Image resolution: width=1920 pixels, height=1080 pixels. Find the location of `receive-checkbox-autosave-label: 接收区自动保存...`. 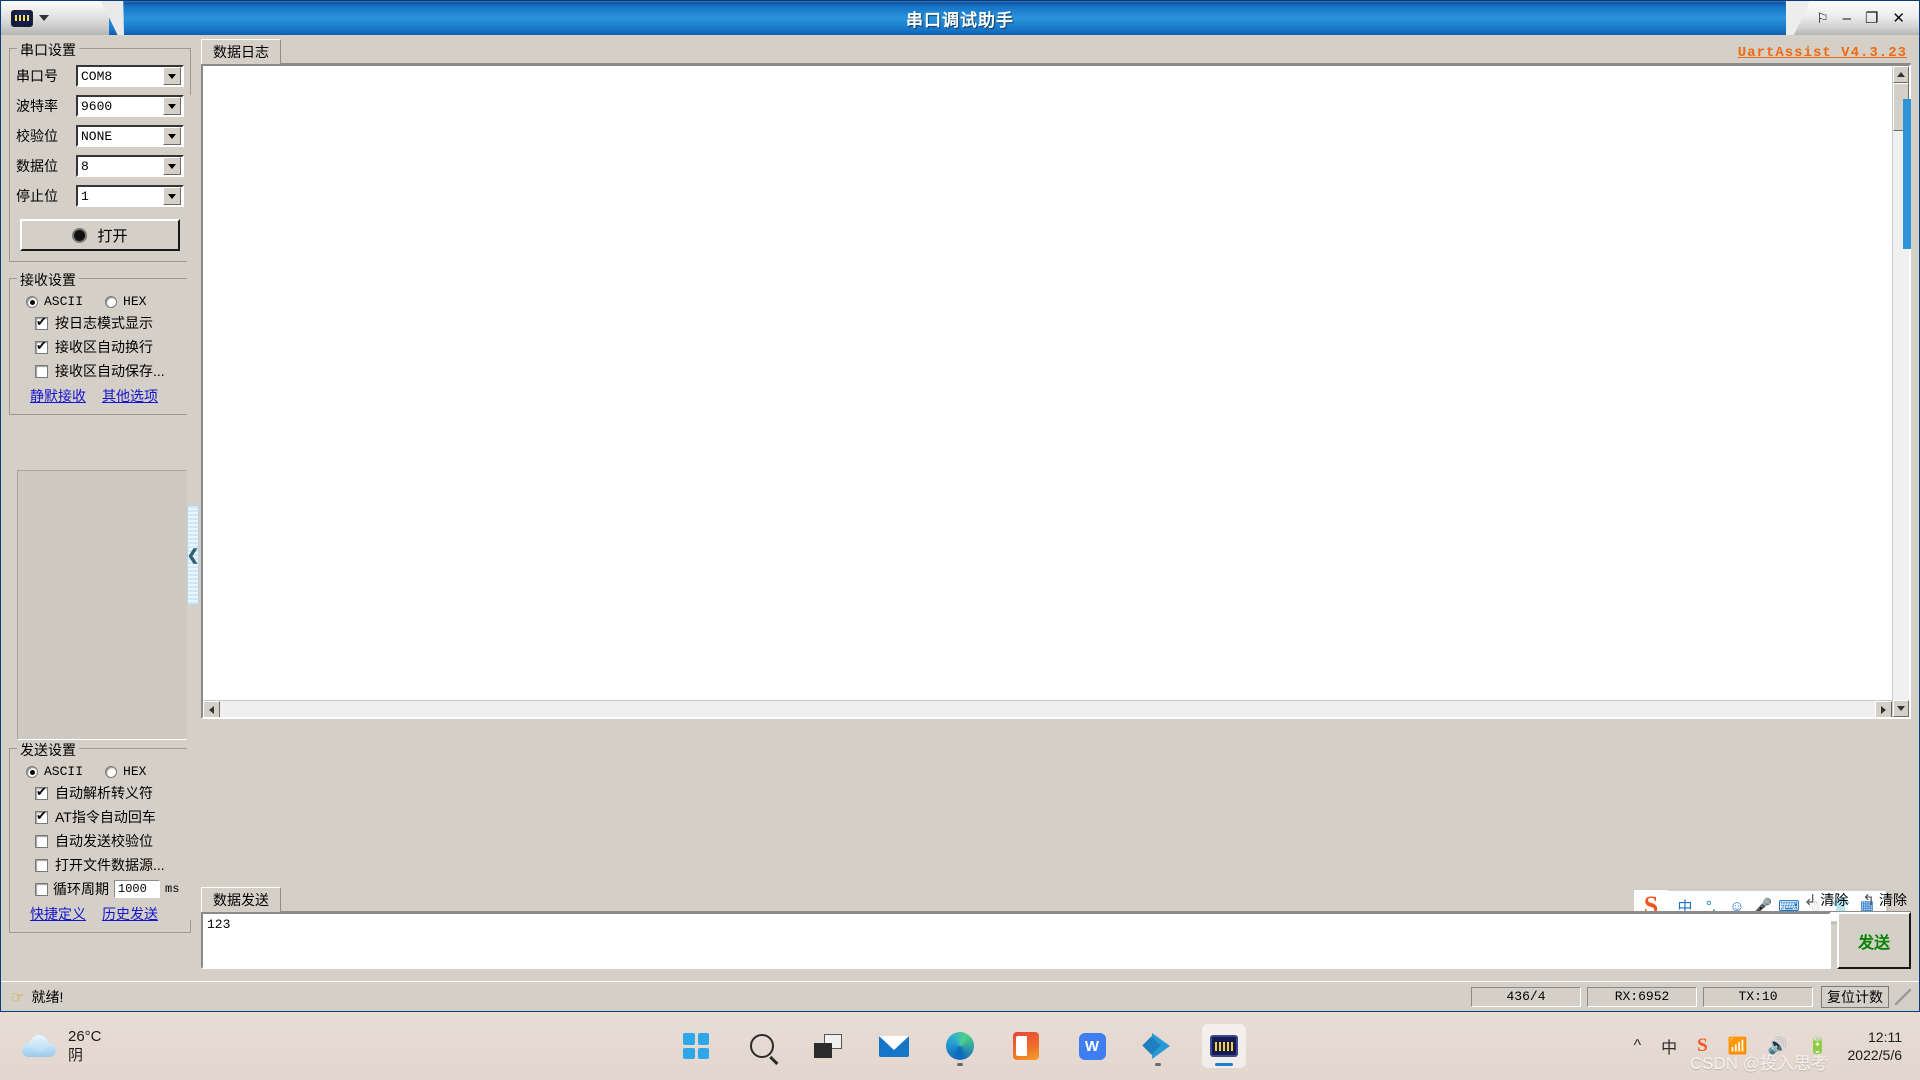

receive-checkbox-autosave-label: 接收区自动保存... is located at coordinates (110, 371).